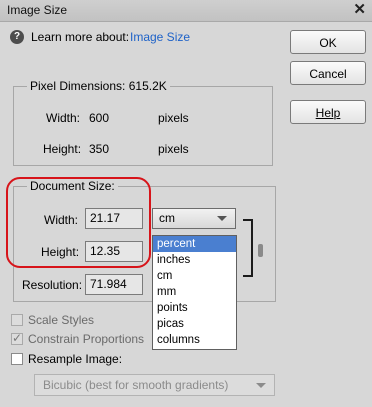 The width and height of the screenshot is (372, 407). I want to click on help-button: Help, so click(328, 112).